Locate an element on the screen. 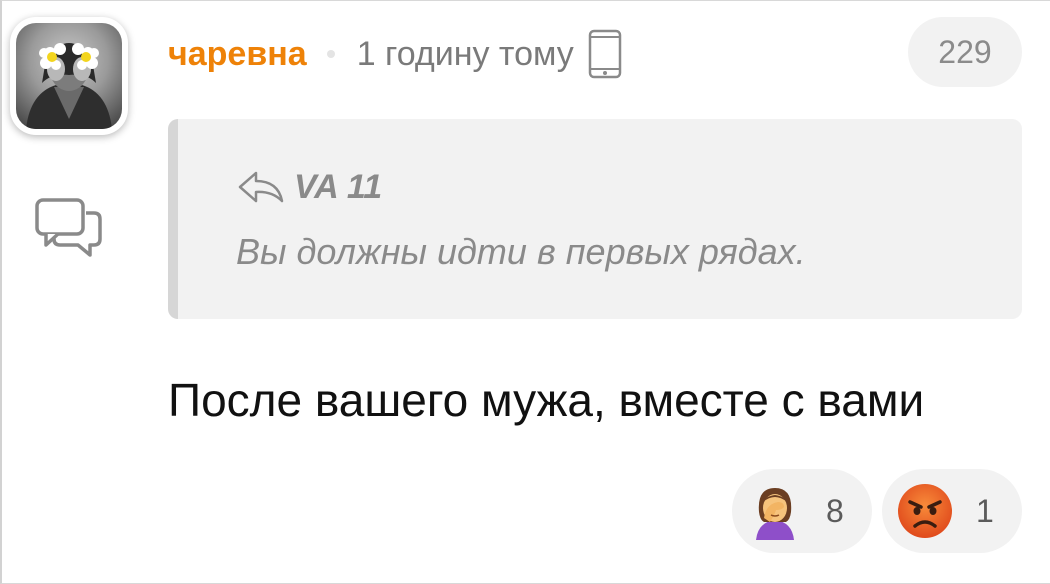 This screenshot has width=1050, height=584. avatar is located at coordinates (69, 76).